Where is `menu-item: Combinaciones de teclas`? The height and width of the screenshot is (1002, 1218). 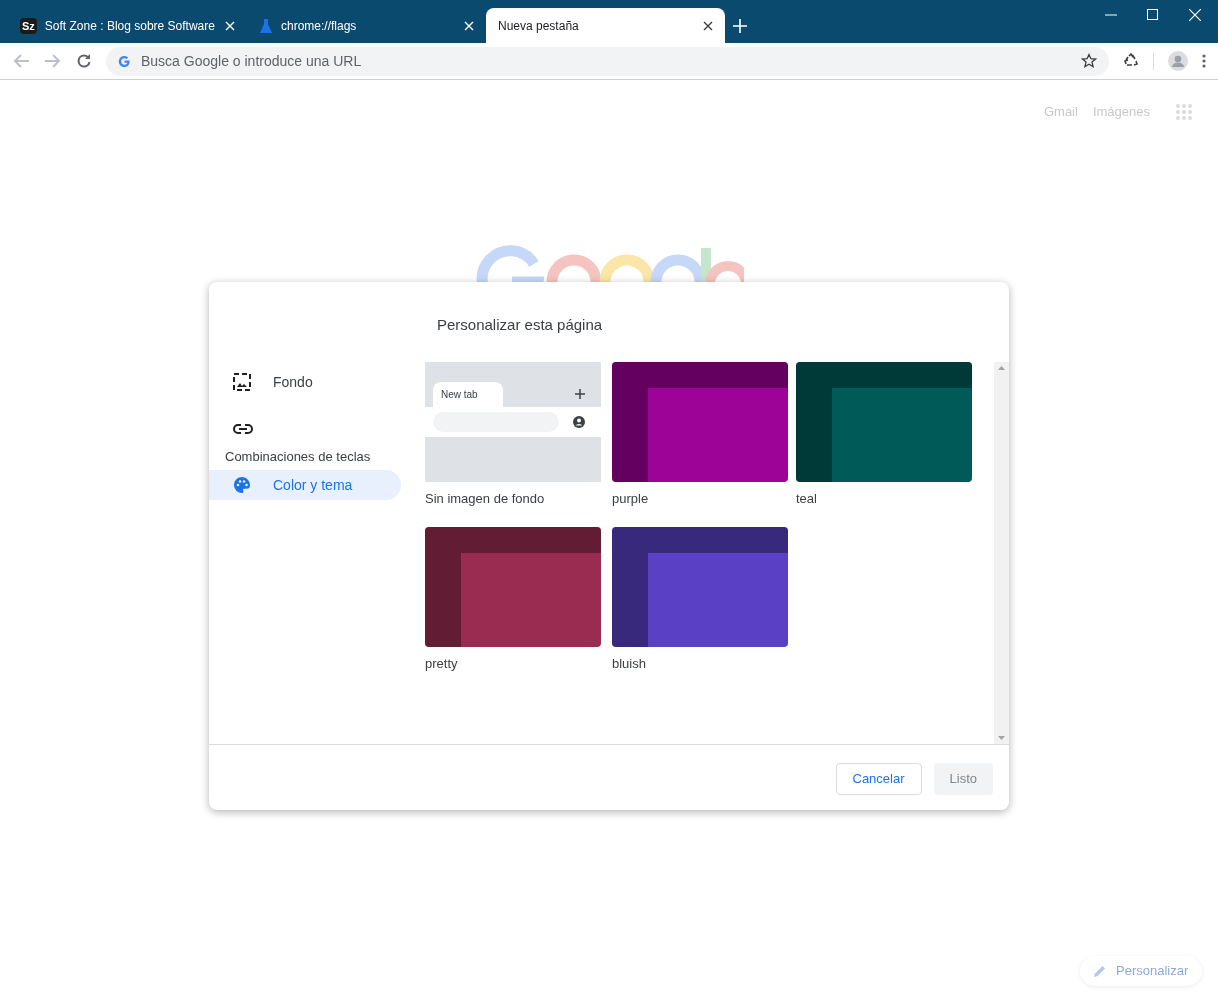
menu-item: Combinaciones de teclas is located at coordinates (317, 440).